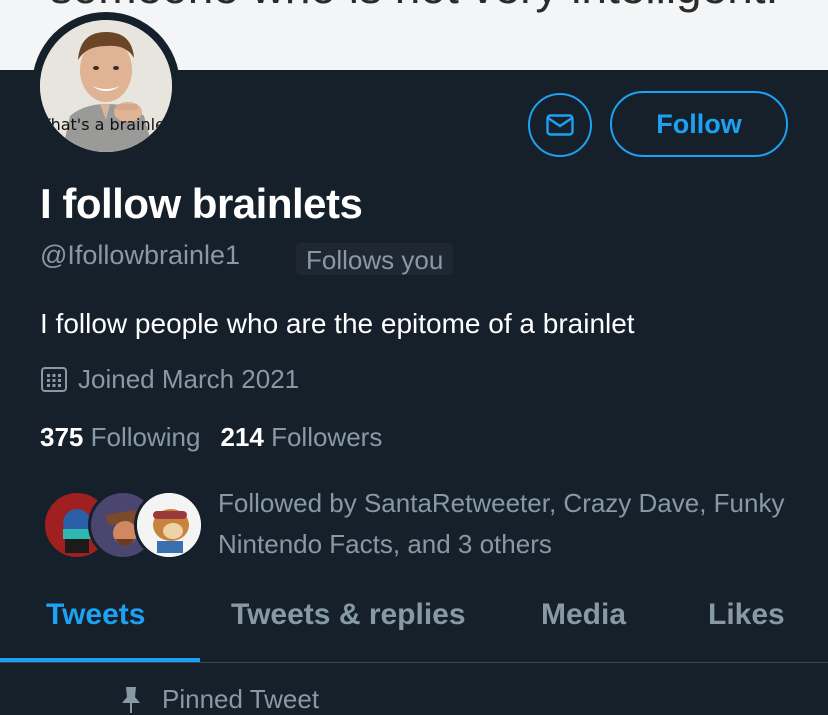 The image size is (828, 715). Describe the element at coordinates (131, 700) in the screenshot. I see `pin-icon` at that location.